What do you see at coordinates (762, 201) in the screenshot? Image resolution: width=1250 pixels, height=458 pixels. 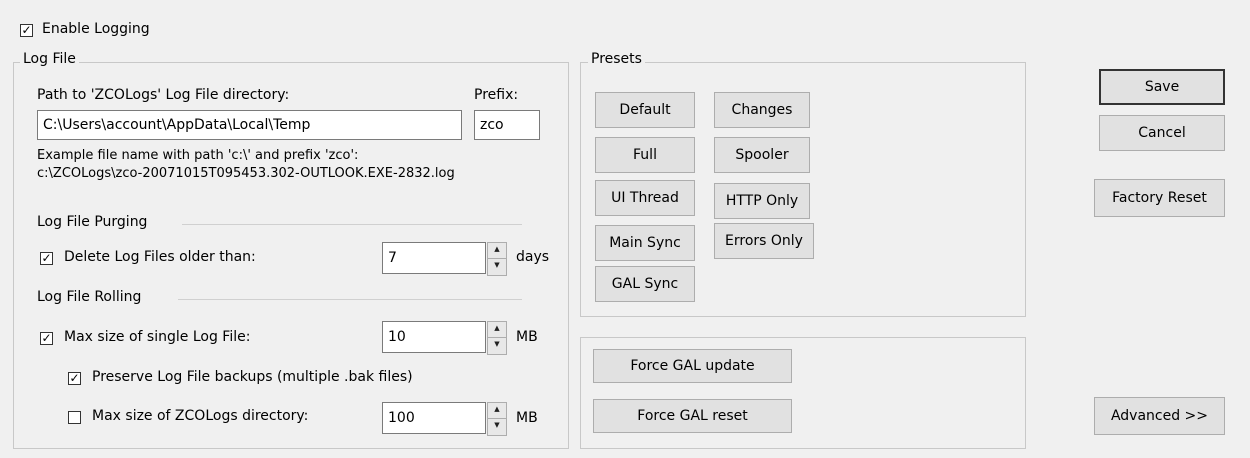 I see `preset-http-only-button: HTTP Only` at bounding box center [762, 201].